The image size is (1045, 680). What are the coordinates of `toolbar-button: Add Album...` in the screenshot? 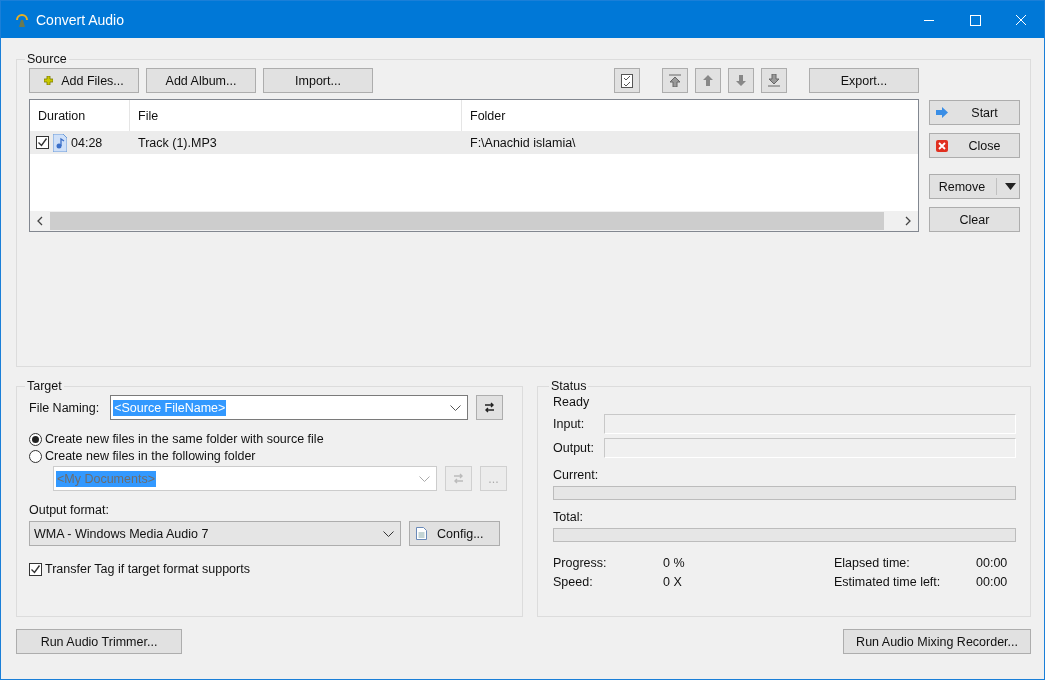 It's located at (201, 80).